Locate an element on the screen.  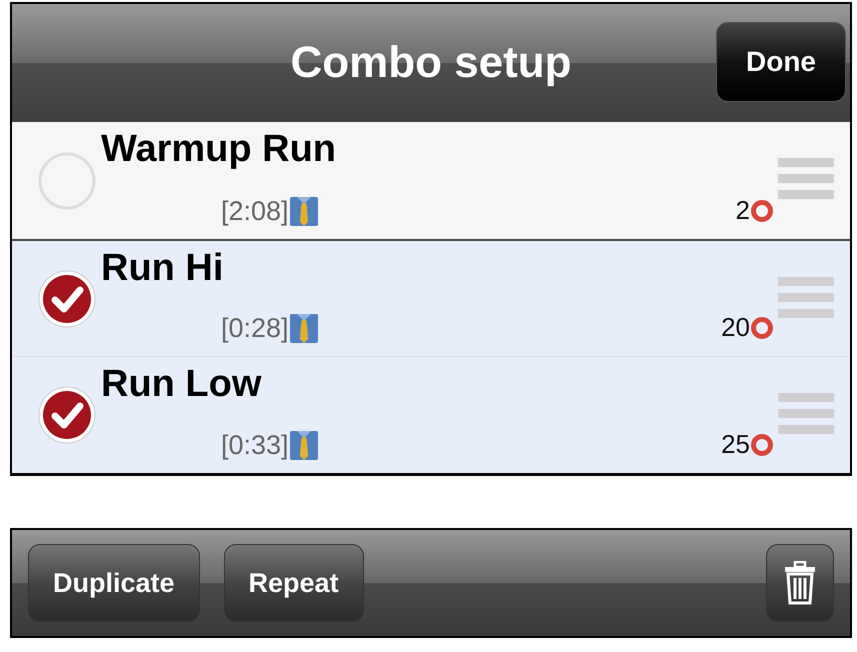
empty-circle-icon is located at coordinates (67, 180).